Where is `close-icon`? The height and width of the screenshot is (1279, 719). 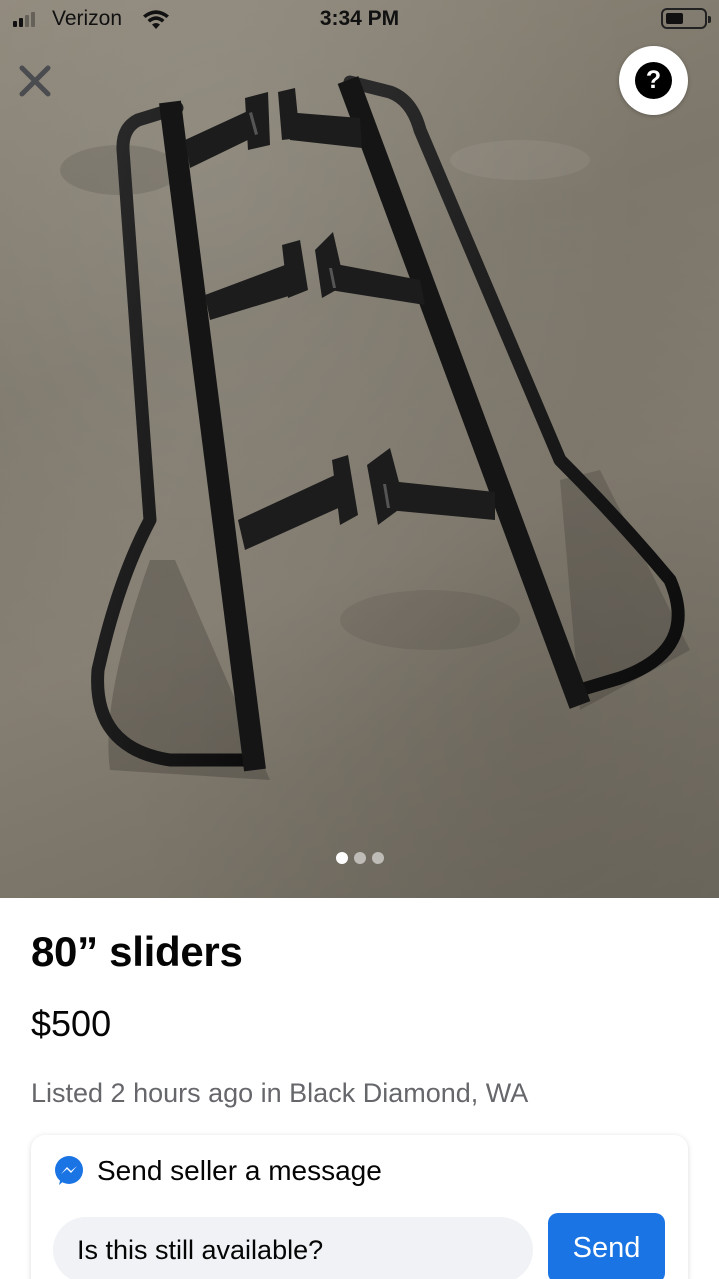
close-icon is located at coordinates (35, 81).